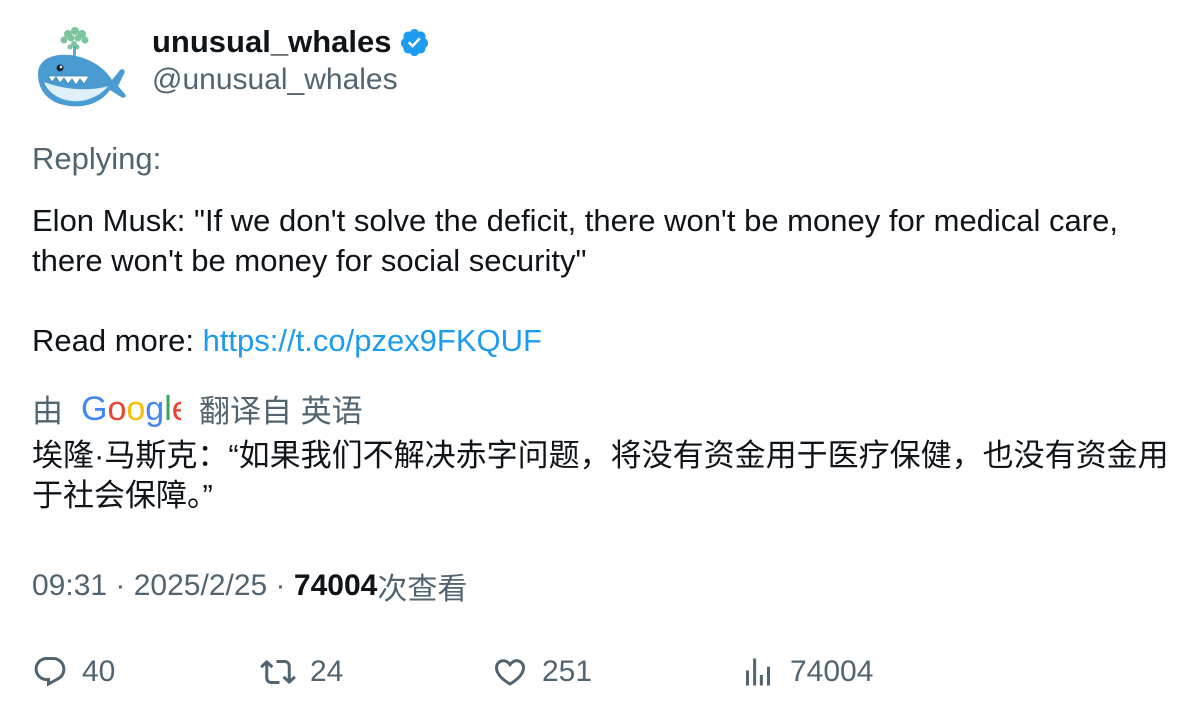  Describe the element at coordinates (97, 158) in the screenshot. I see `replying-label: Replying:` at that location.